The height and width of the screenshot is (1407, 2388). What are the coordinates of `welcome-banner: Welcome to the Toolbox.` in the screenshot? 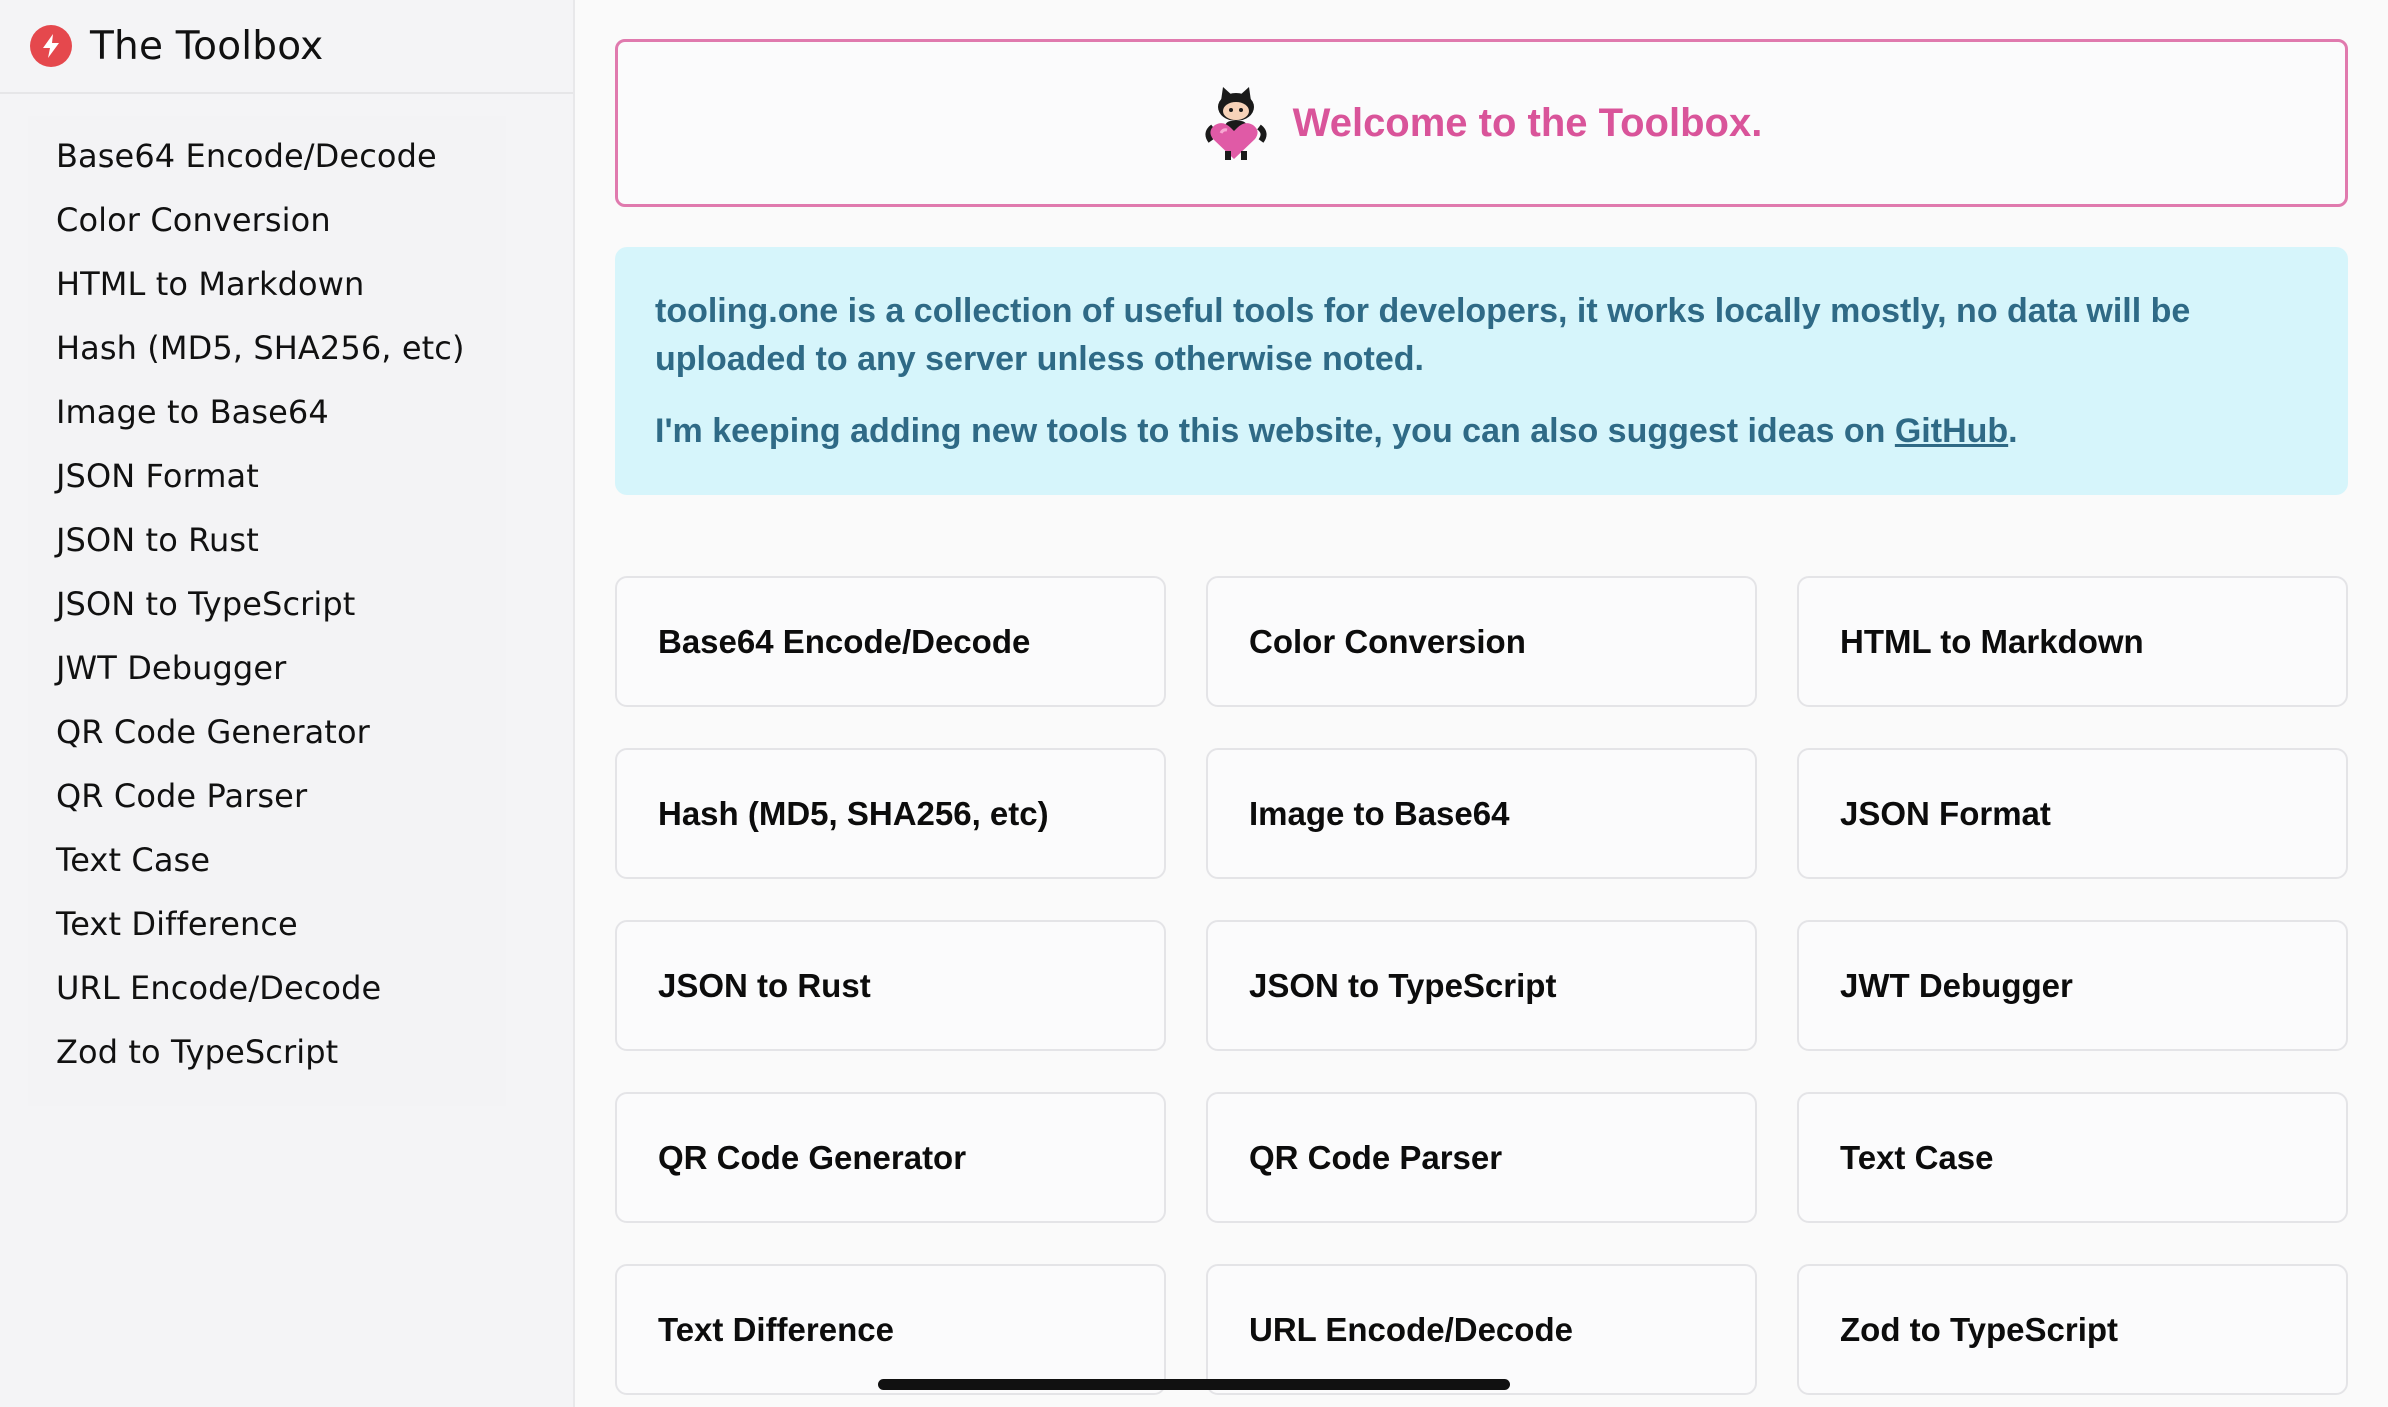 It's located at (1481, 123).